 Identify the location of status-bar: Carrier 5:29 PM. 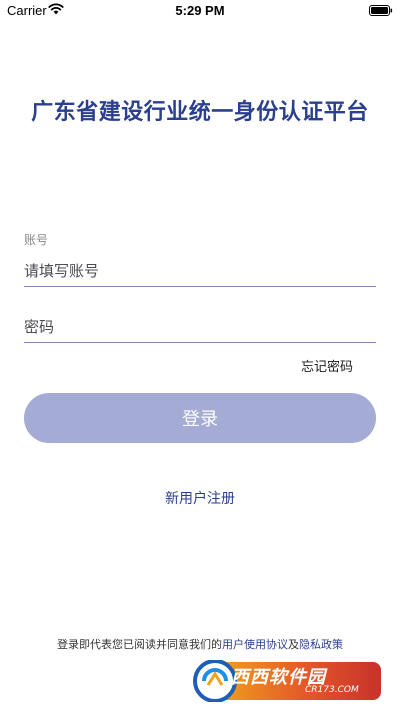
(200, 11).